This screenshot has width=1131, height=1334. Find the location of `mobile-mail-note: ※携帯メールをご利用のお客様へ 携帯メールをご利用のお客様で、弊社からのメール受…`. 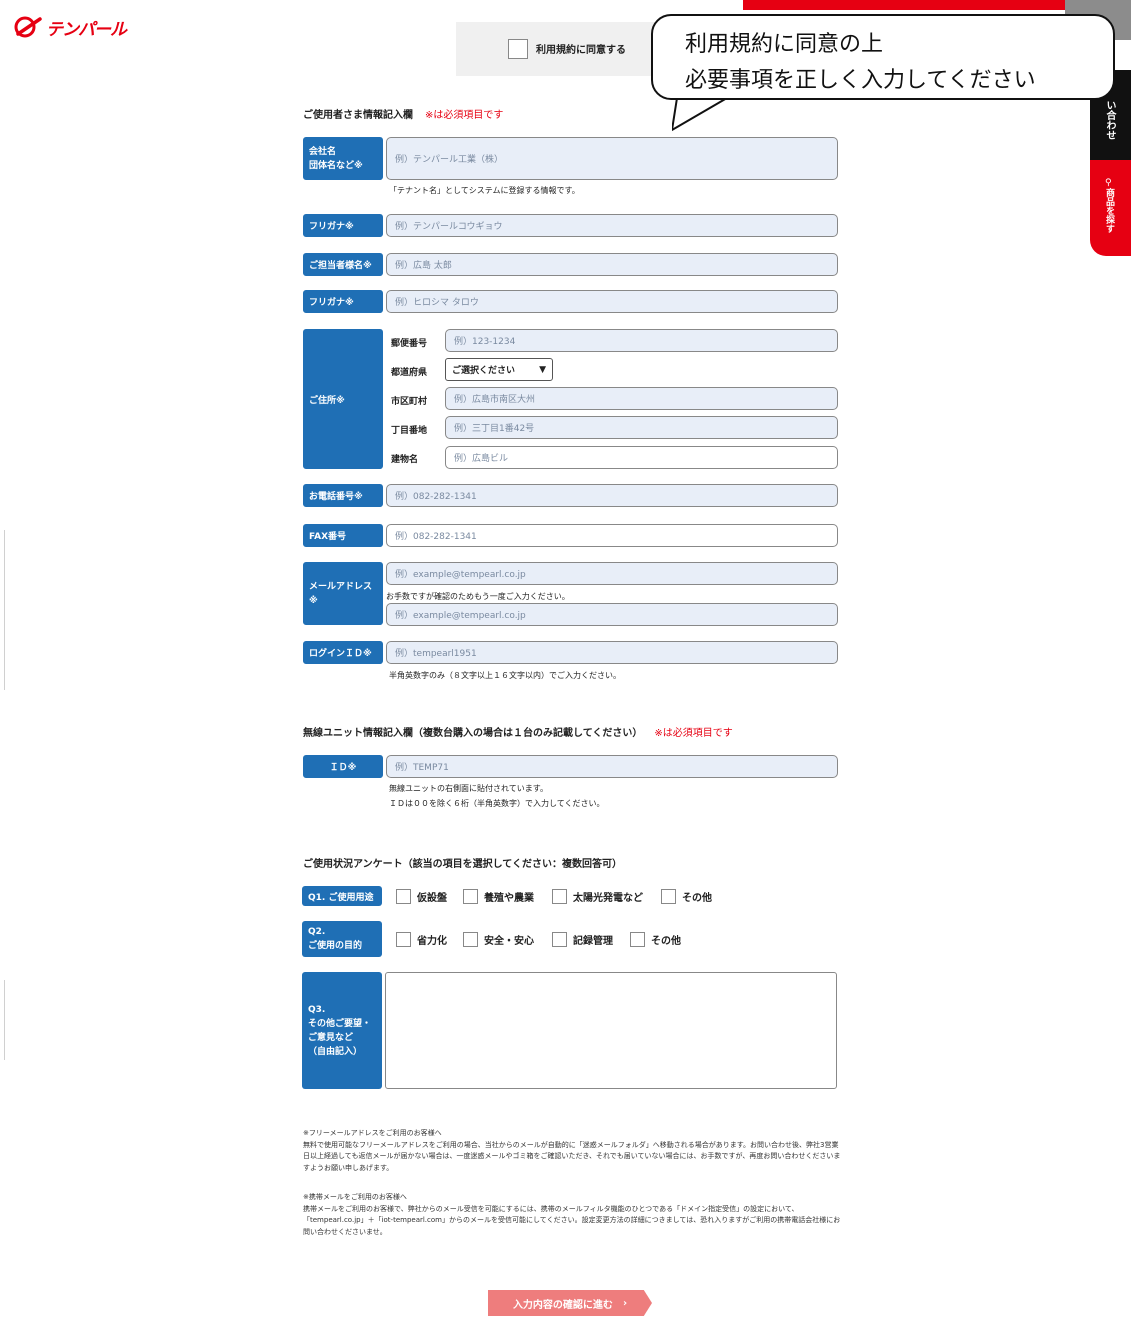

mobile-mail-note: ※携帯メールをご利用のお客様へ 携帯メールをご利用のお客様で、弊社からのメール受… is located at coordinates (573, 1215).